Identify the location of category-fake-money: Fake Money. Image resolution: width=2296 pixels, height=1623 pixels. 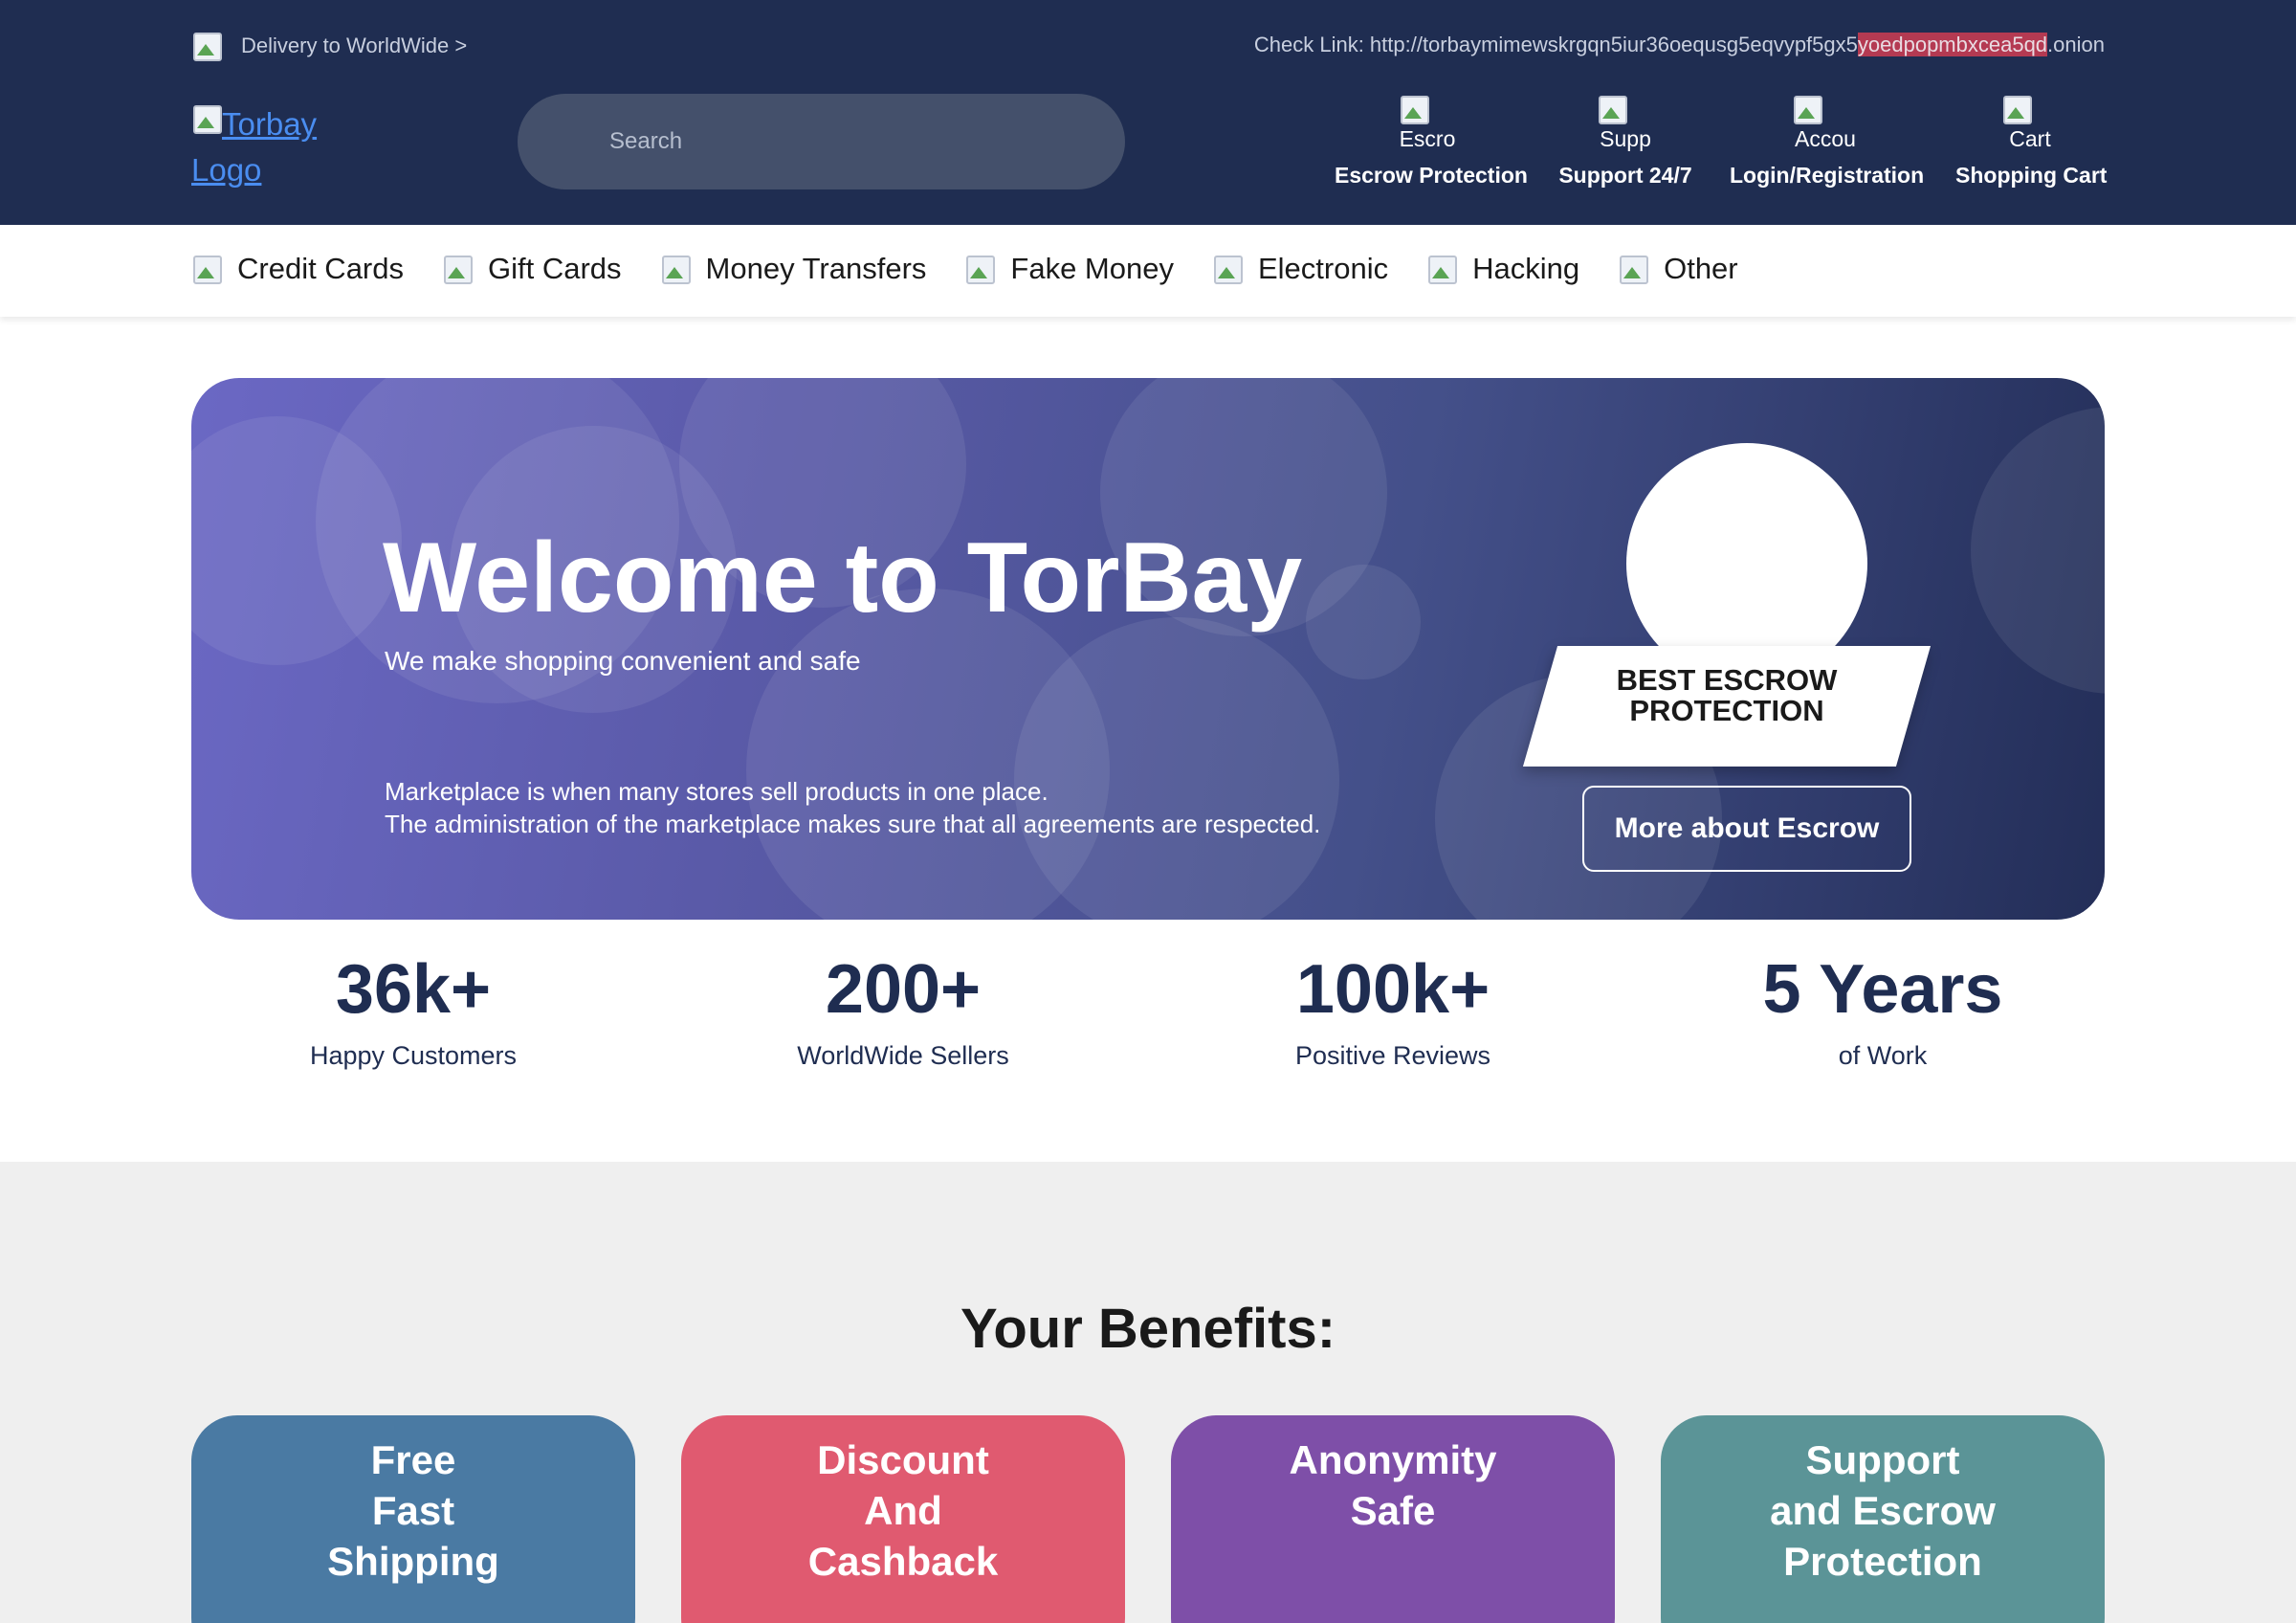
(1069, 269).